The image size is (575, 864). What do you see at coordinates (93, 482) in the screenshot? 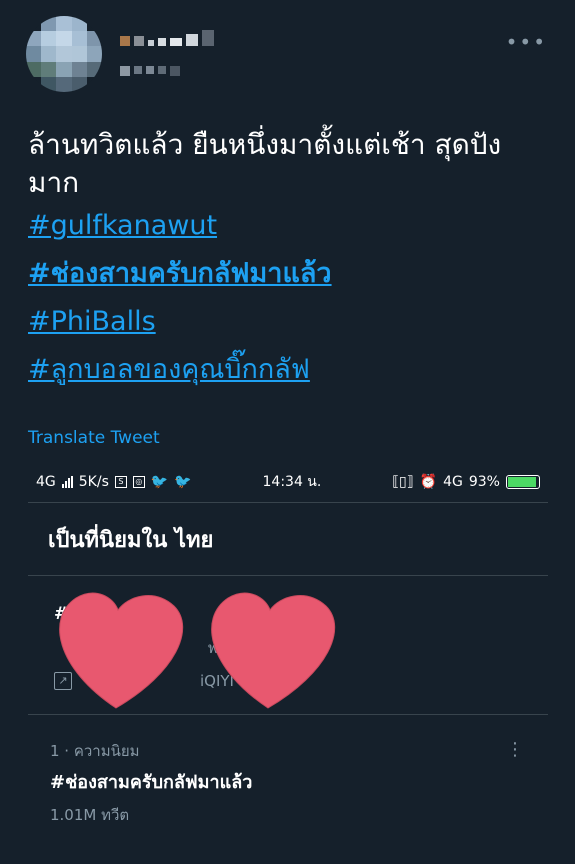
I see `data-speed: 5K/s` at bounding box center [93, 482].